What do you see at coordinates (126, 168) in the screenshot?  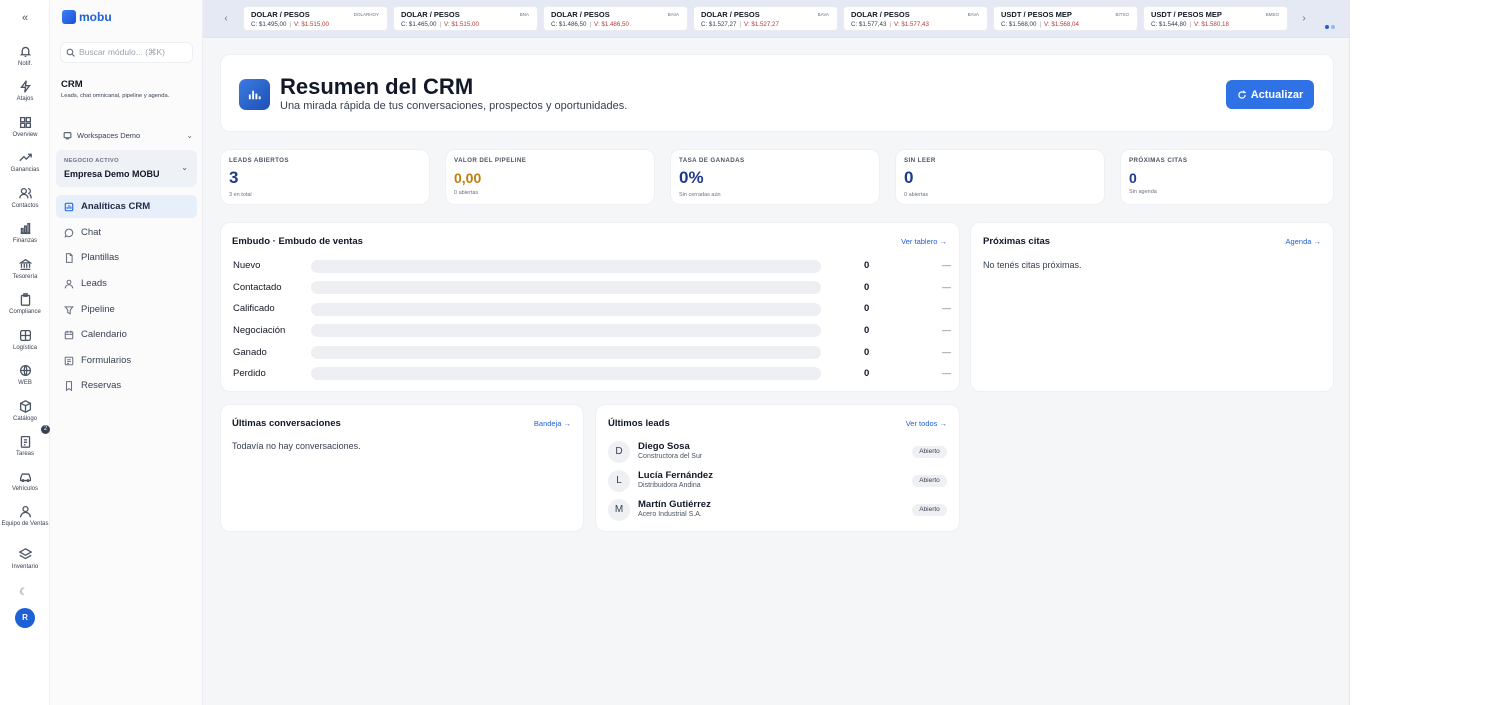 I see `active-business-selector: NEGOCIO ACTIVO Empresa Demo MOBU ⌄` at bounding box center [126, 168].